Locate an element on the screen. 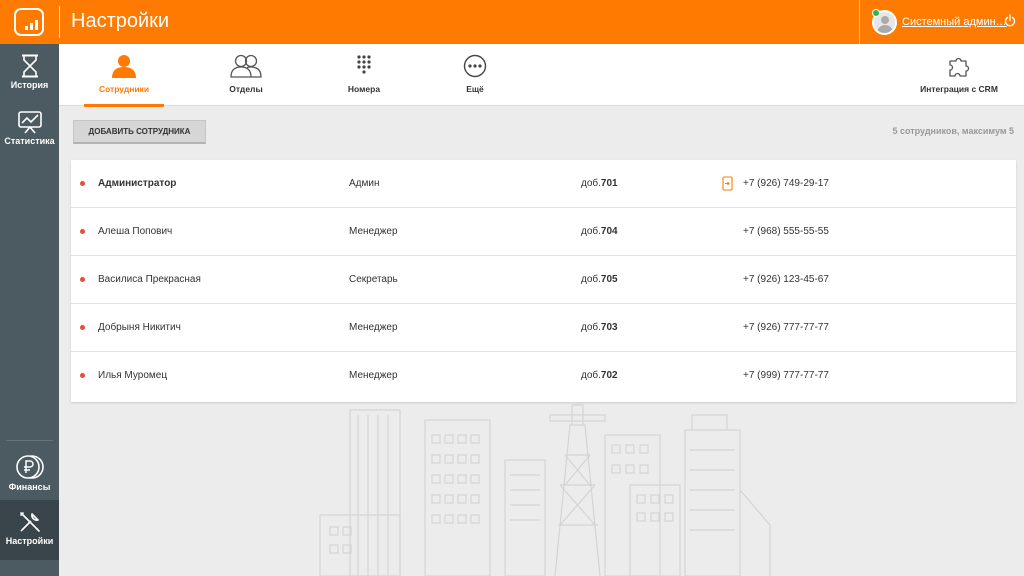 The height and width of the screenshot is (576, 1024). tab-crm-integration: Интеграция с CRM is located at coordinates (959, 75).